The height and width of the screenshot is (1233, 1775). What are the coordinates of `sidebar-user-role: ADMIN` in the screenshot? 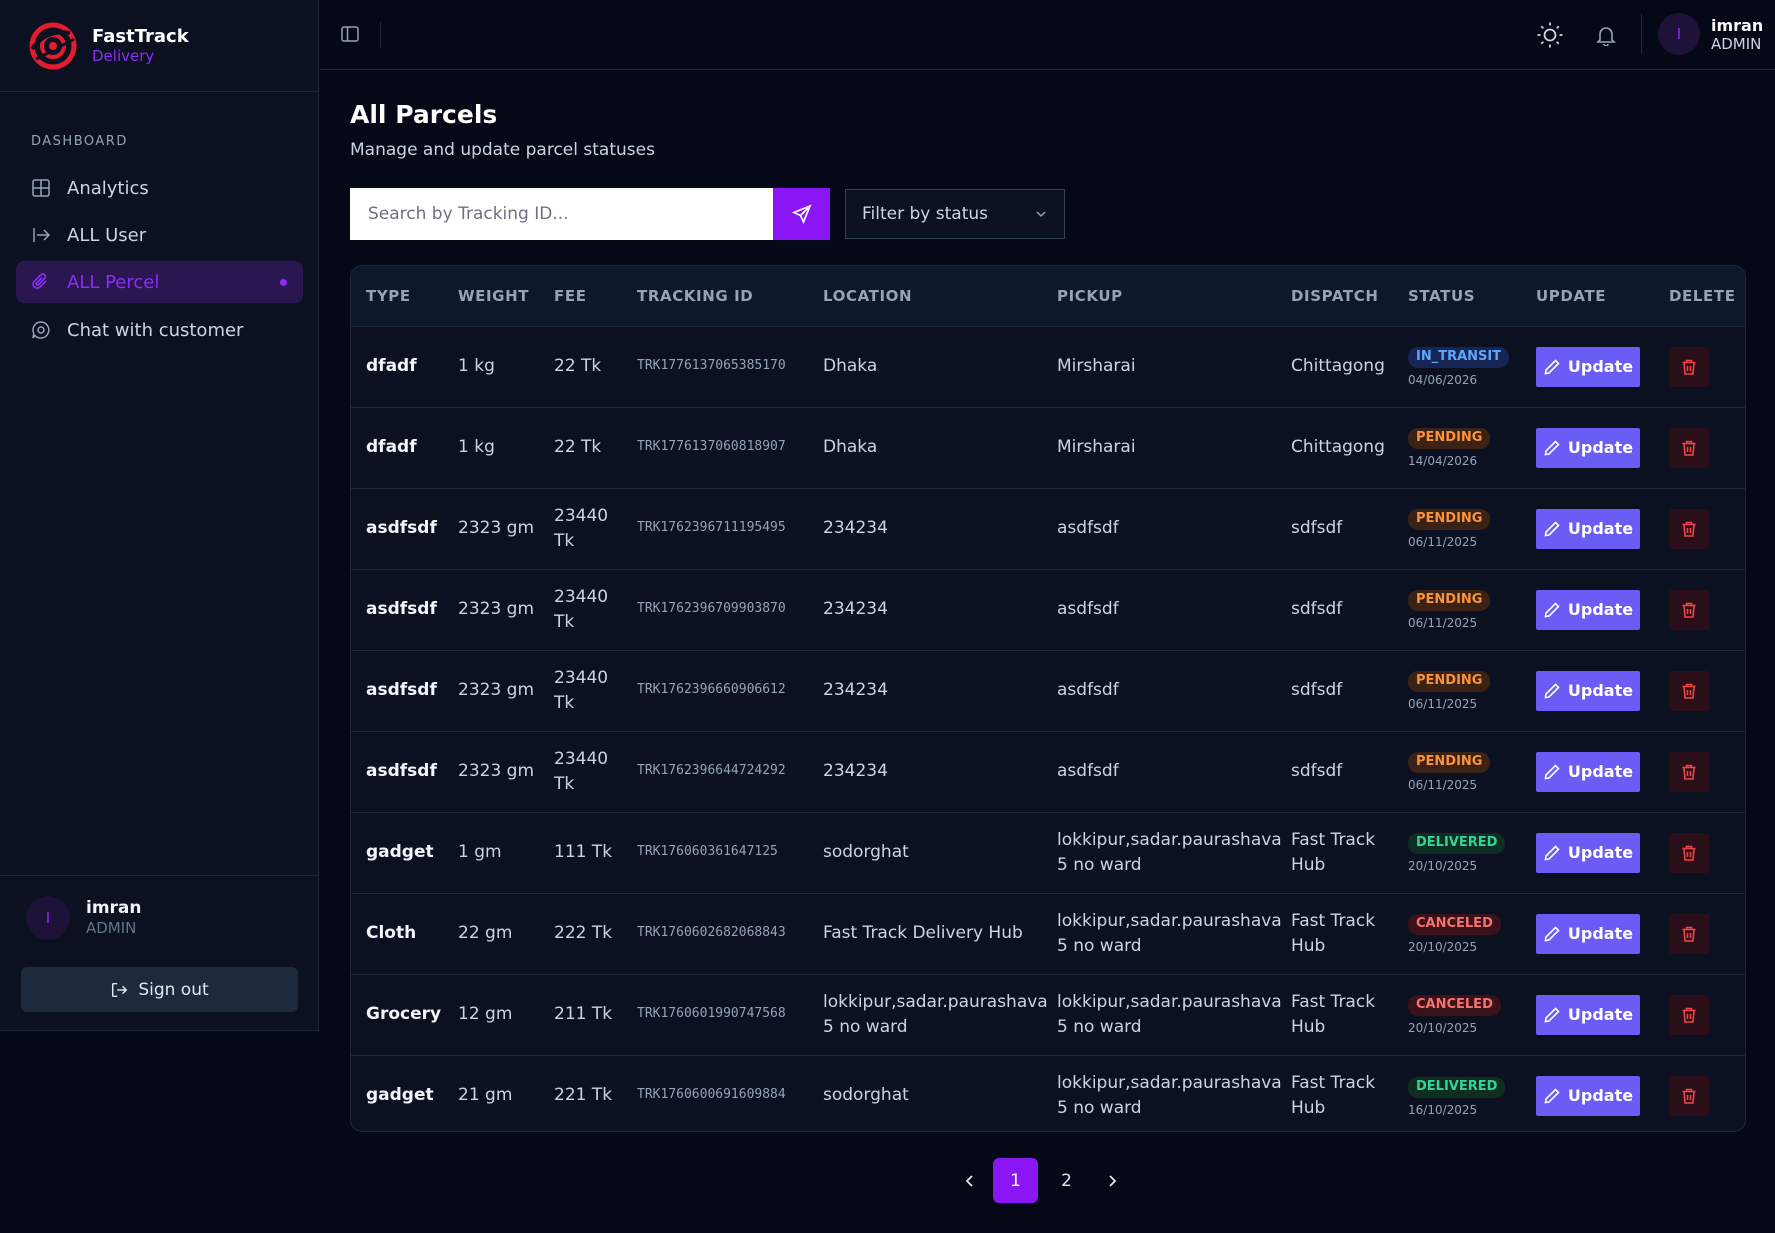 It's located at (111, 928).